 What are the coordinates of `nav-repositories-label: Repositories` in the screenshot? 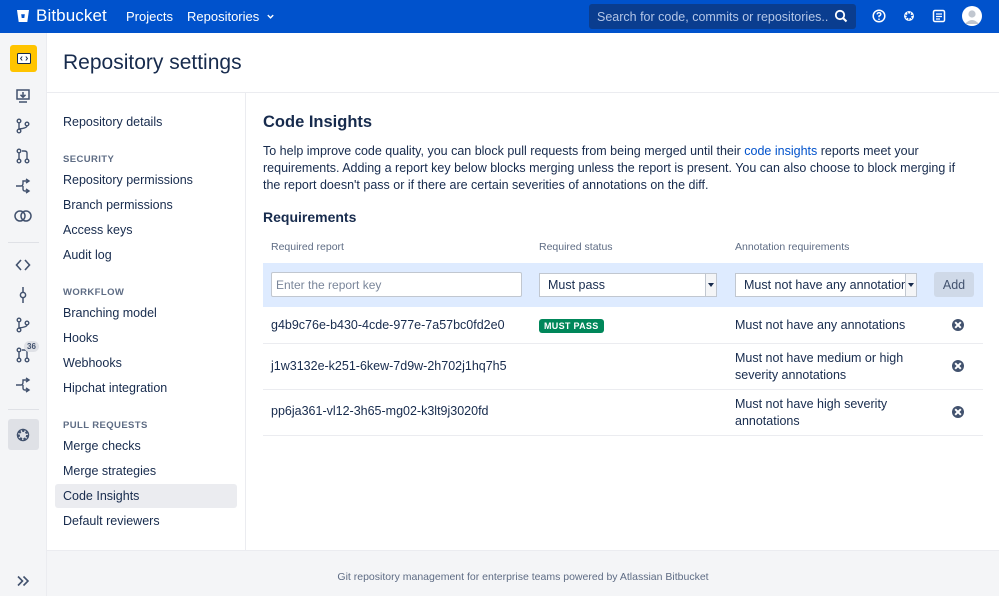 It's located at (223, 16).